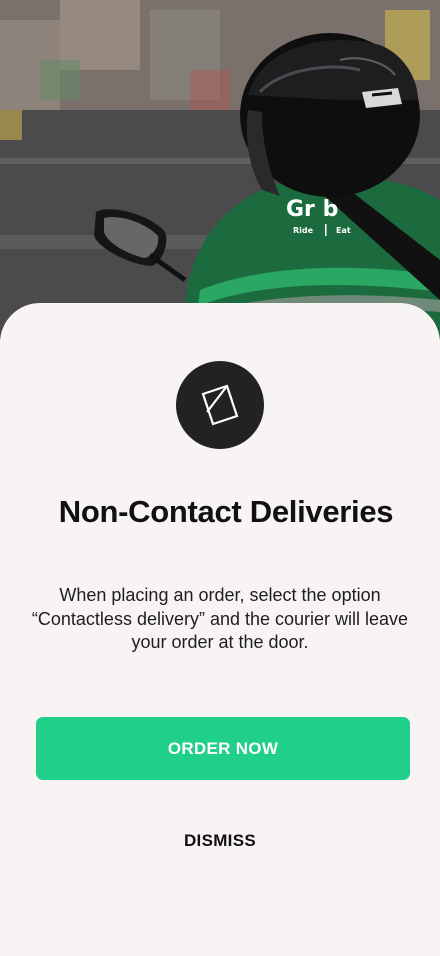 The width and height of the screenshot is (440, 956). I want to click on jacket-logo-text: Gr b, so click(312, 209).